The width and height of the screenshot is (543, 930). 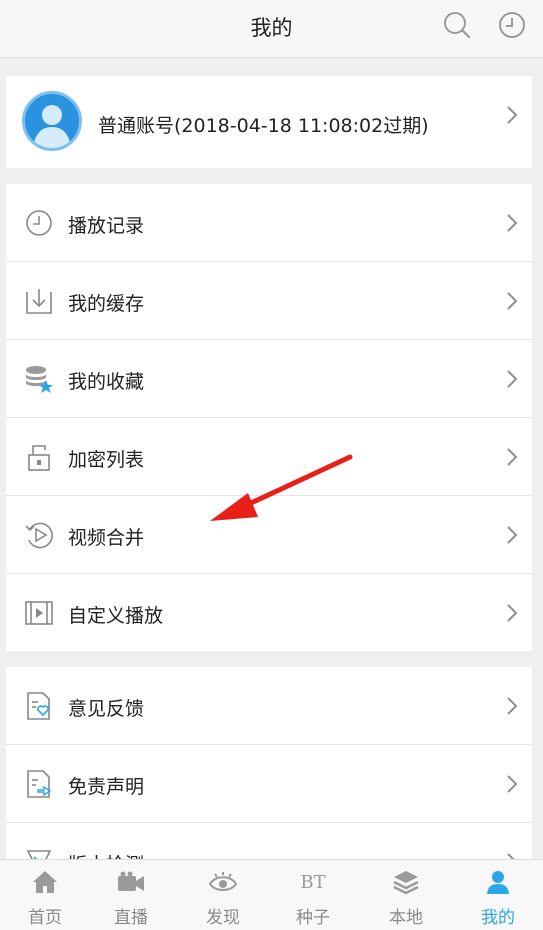 What do you see at coordinates (106, 382) in the screenshot?
I see `menu-item-label: 我的收藏` at bounding box center [106, 382].